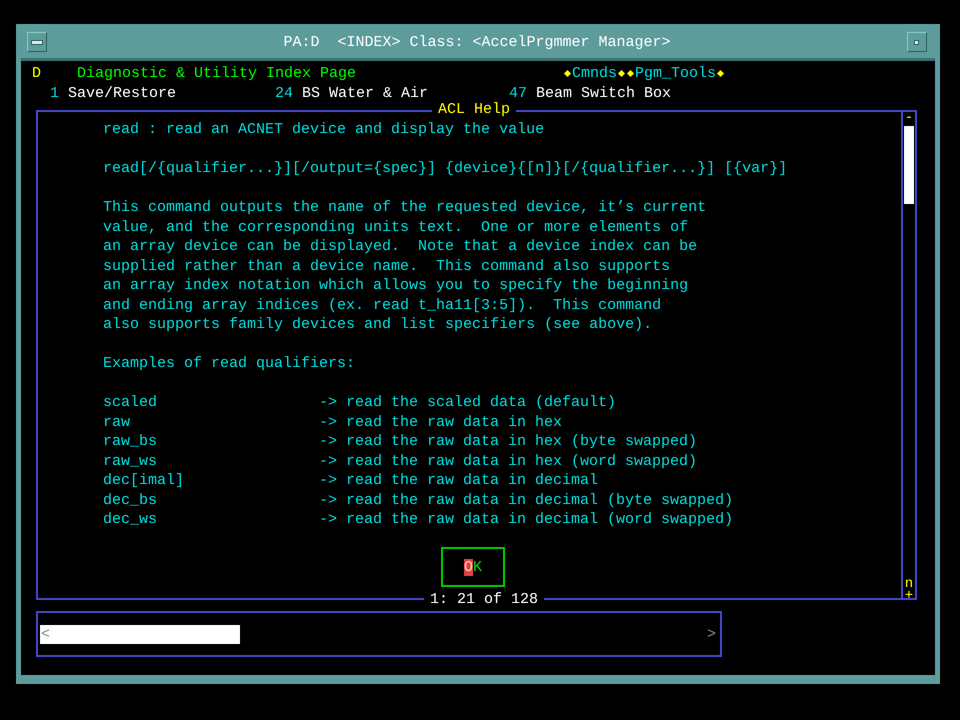 This screenshot has height=720, width=960. I want to click on scroll-left-button: <, so click(45, 634).